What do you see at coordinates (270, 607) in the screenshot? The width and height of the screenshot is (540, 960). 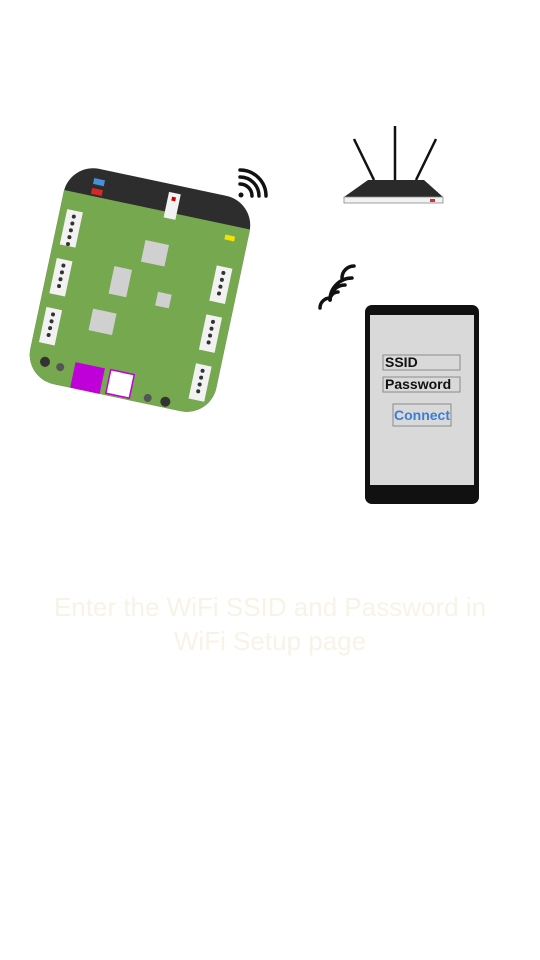 I see `caption-line-1: Enter the WiFi SSID and Password in` at bounding box center [270, 607].